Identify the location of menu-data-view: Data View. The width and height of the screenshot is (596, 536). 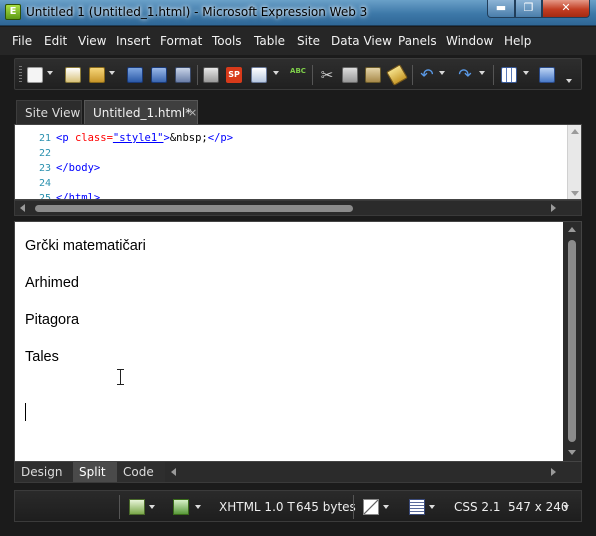
(361, 41).